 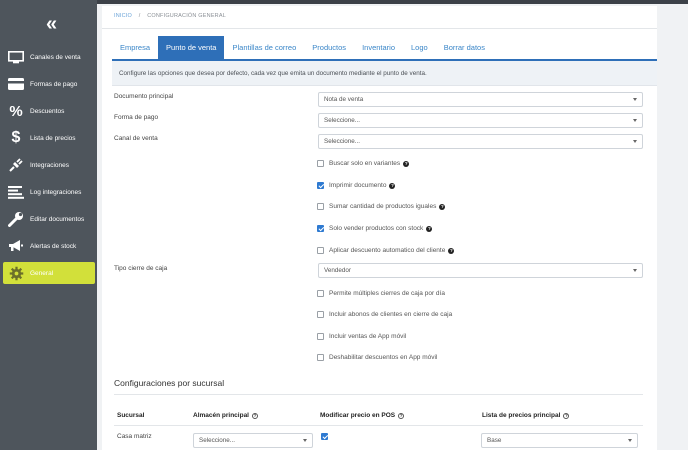 What do you see at coordinates (559, 440) in the screenshot?
I see `lista-precios-select: Base` at bounding box center [559, 440].